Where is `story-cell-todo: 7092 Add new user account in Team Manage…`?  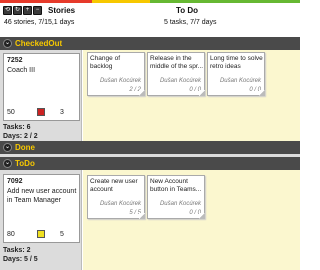 story-cell-todo: 7092 Add new user account in Team Manage… is located at coordinates (41, 220).